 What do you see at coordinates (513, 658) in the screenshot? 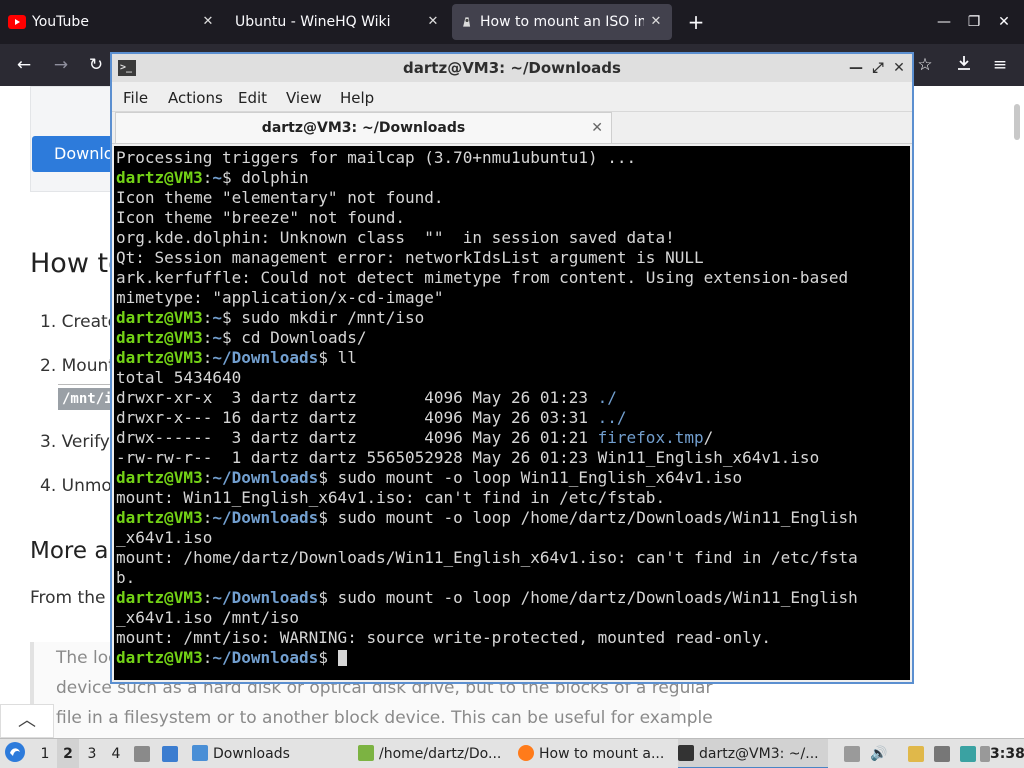
I see `terminal-line: dartz@VM3:~/Downloads$` at bounding box center [513, 658].